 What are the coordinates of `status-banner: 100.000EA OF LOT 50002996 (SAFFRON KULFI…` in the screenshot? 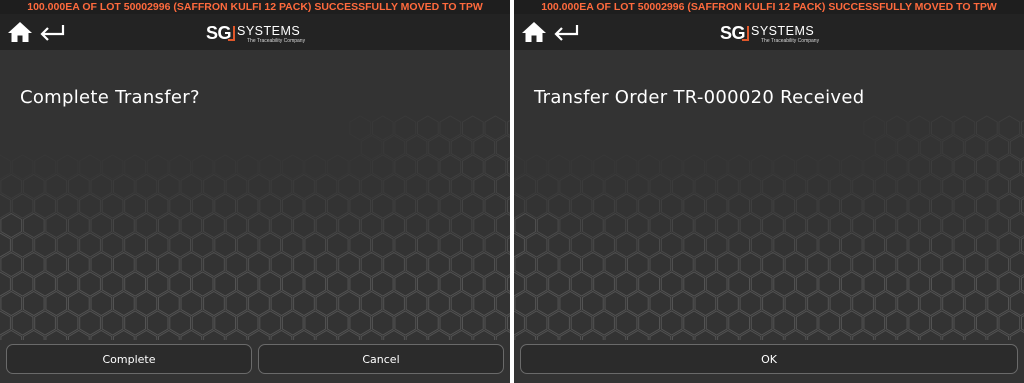 It's located at (255, 7).